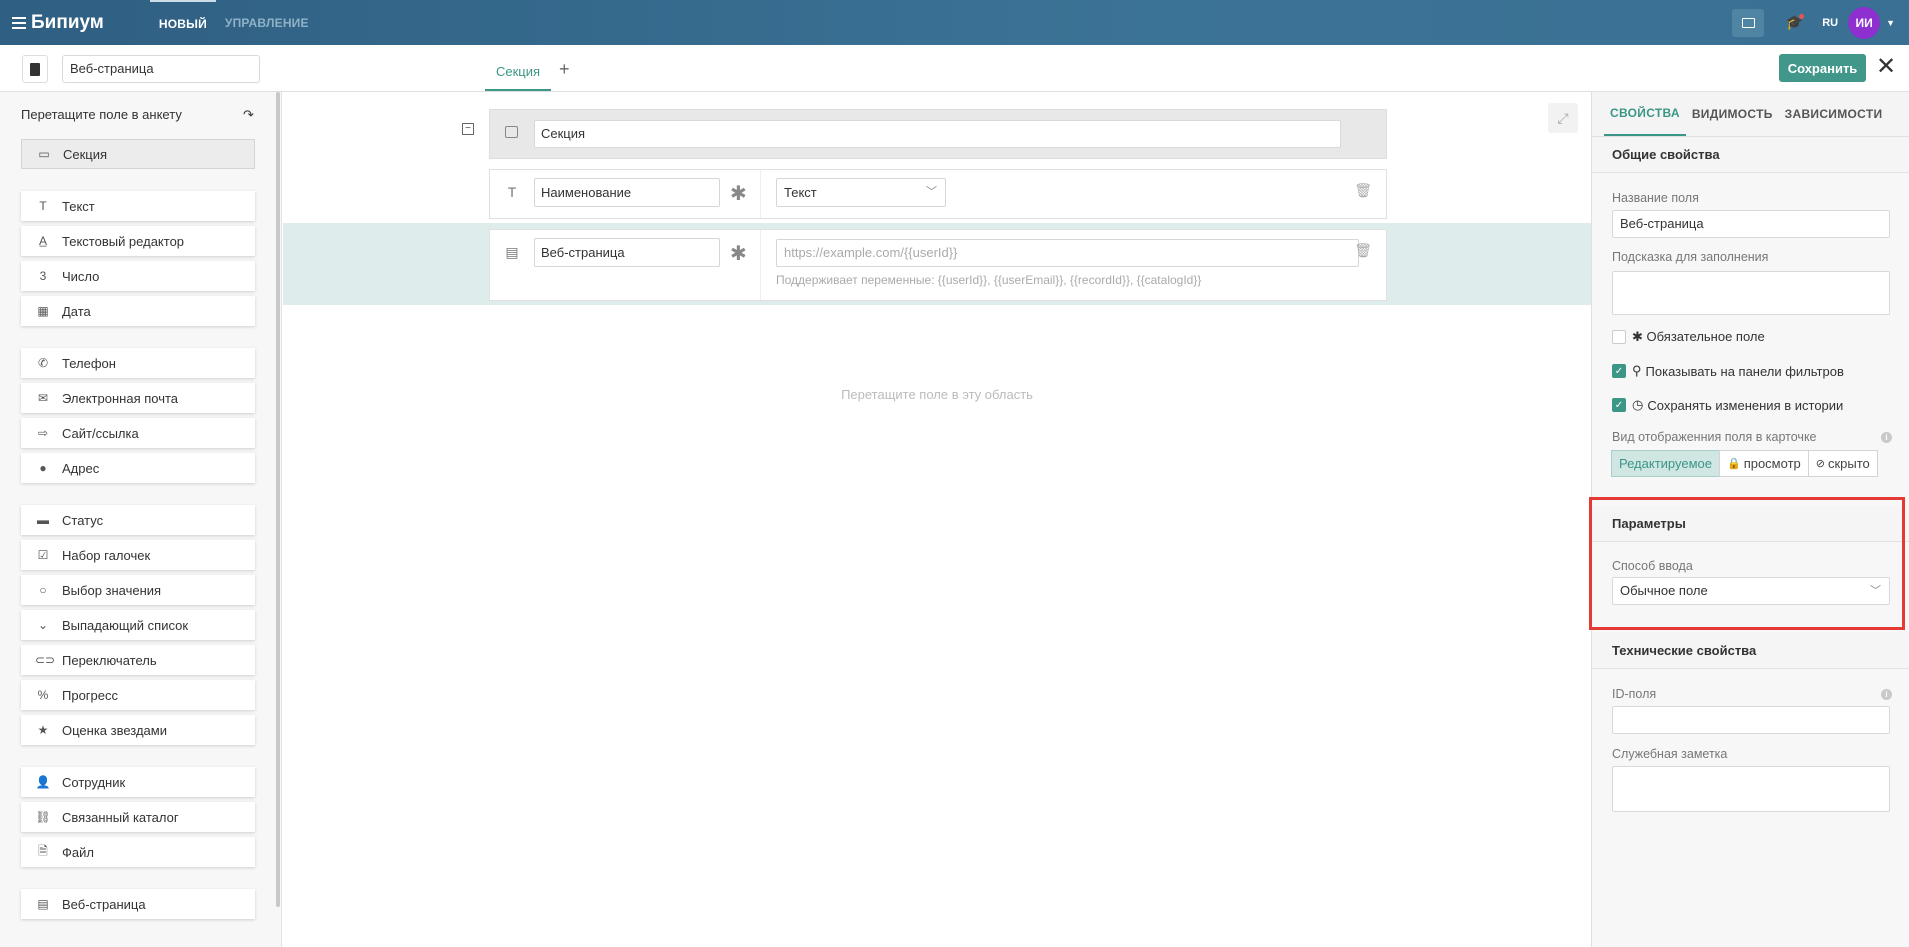 The width and height of the screenshot is (1909, 947). Describe the element at coordinates (138, 695) in the screenshot. I see `palette-item-progress: % Прогресс` at that location.